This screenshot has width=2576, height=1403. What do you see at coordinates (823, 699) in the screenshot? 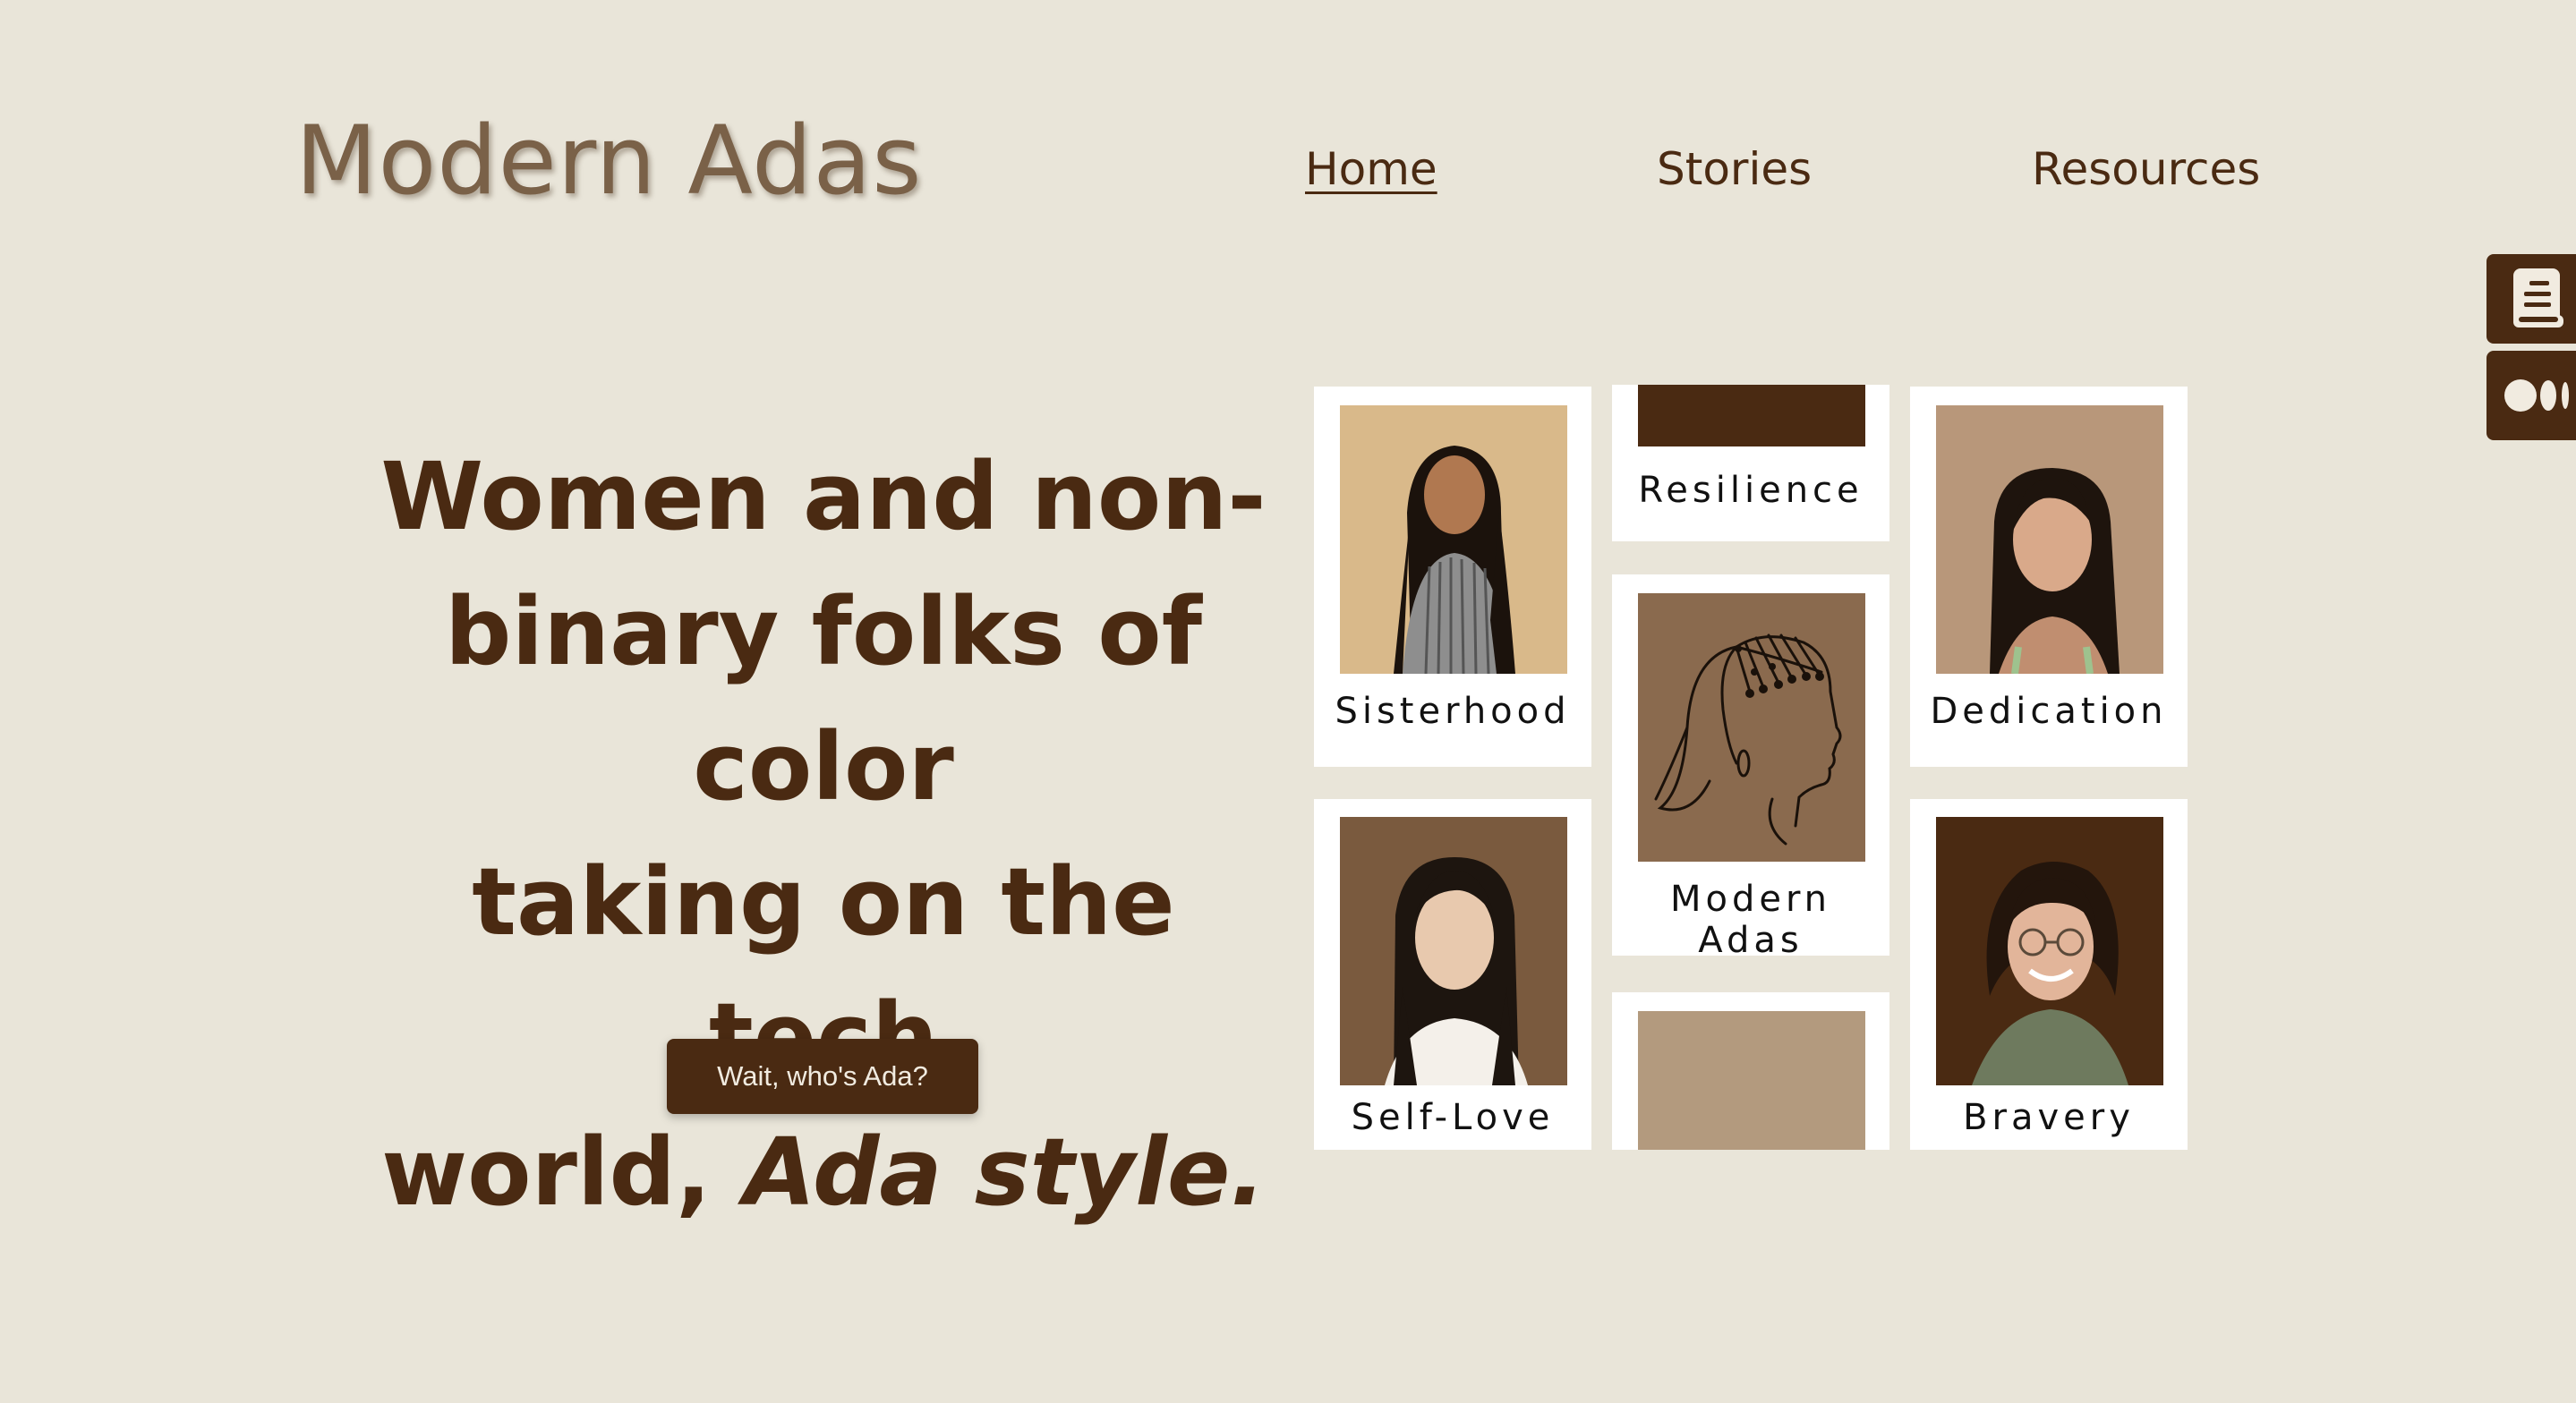
I see `headline-line-2: binary folks of color` at bounding box center [823, 699].